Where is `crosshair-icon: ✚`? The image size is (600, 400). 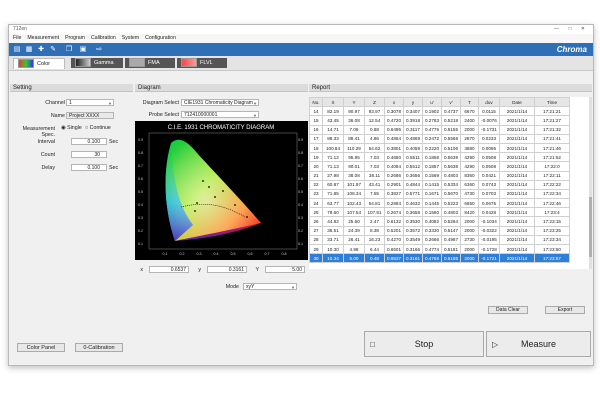
crosshair-icon: ✚ is located at coordinates (41, 49).